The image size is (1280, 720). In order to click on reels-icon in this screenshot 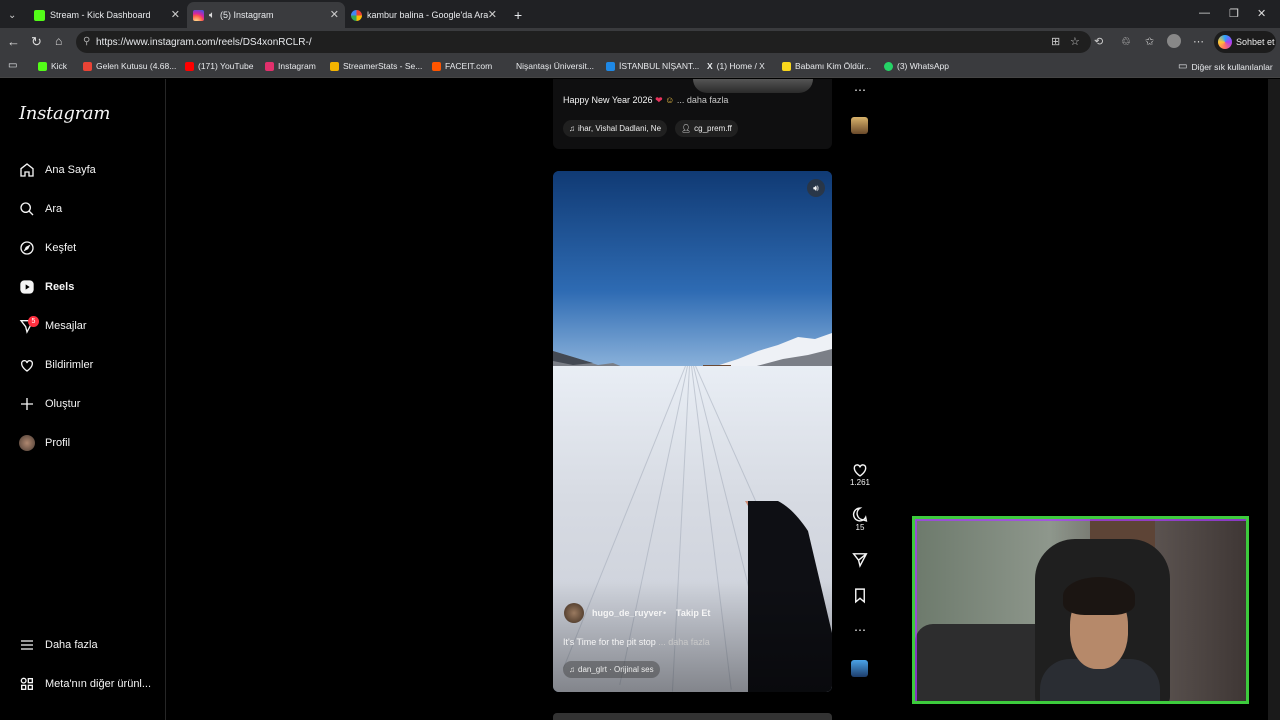, I will do `click(26, 287)`.